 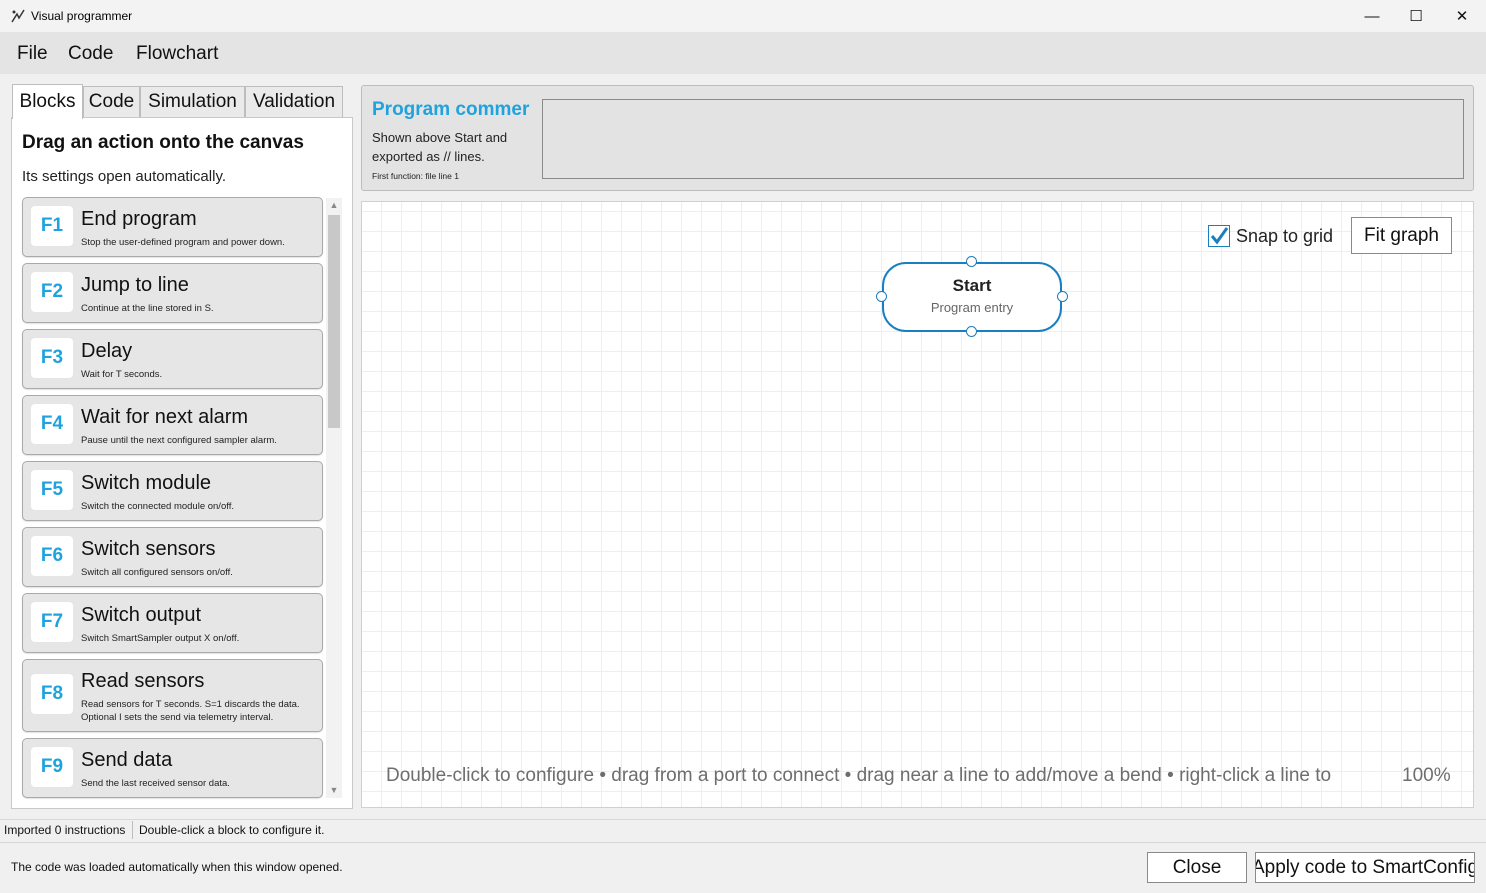 I want to click on block-description: Send the last received sensor data., so click(x=155, y=783).